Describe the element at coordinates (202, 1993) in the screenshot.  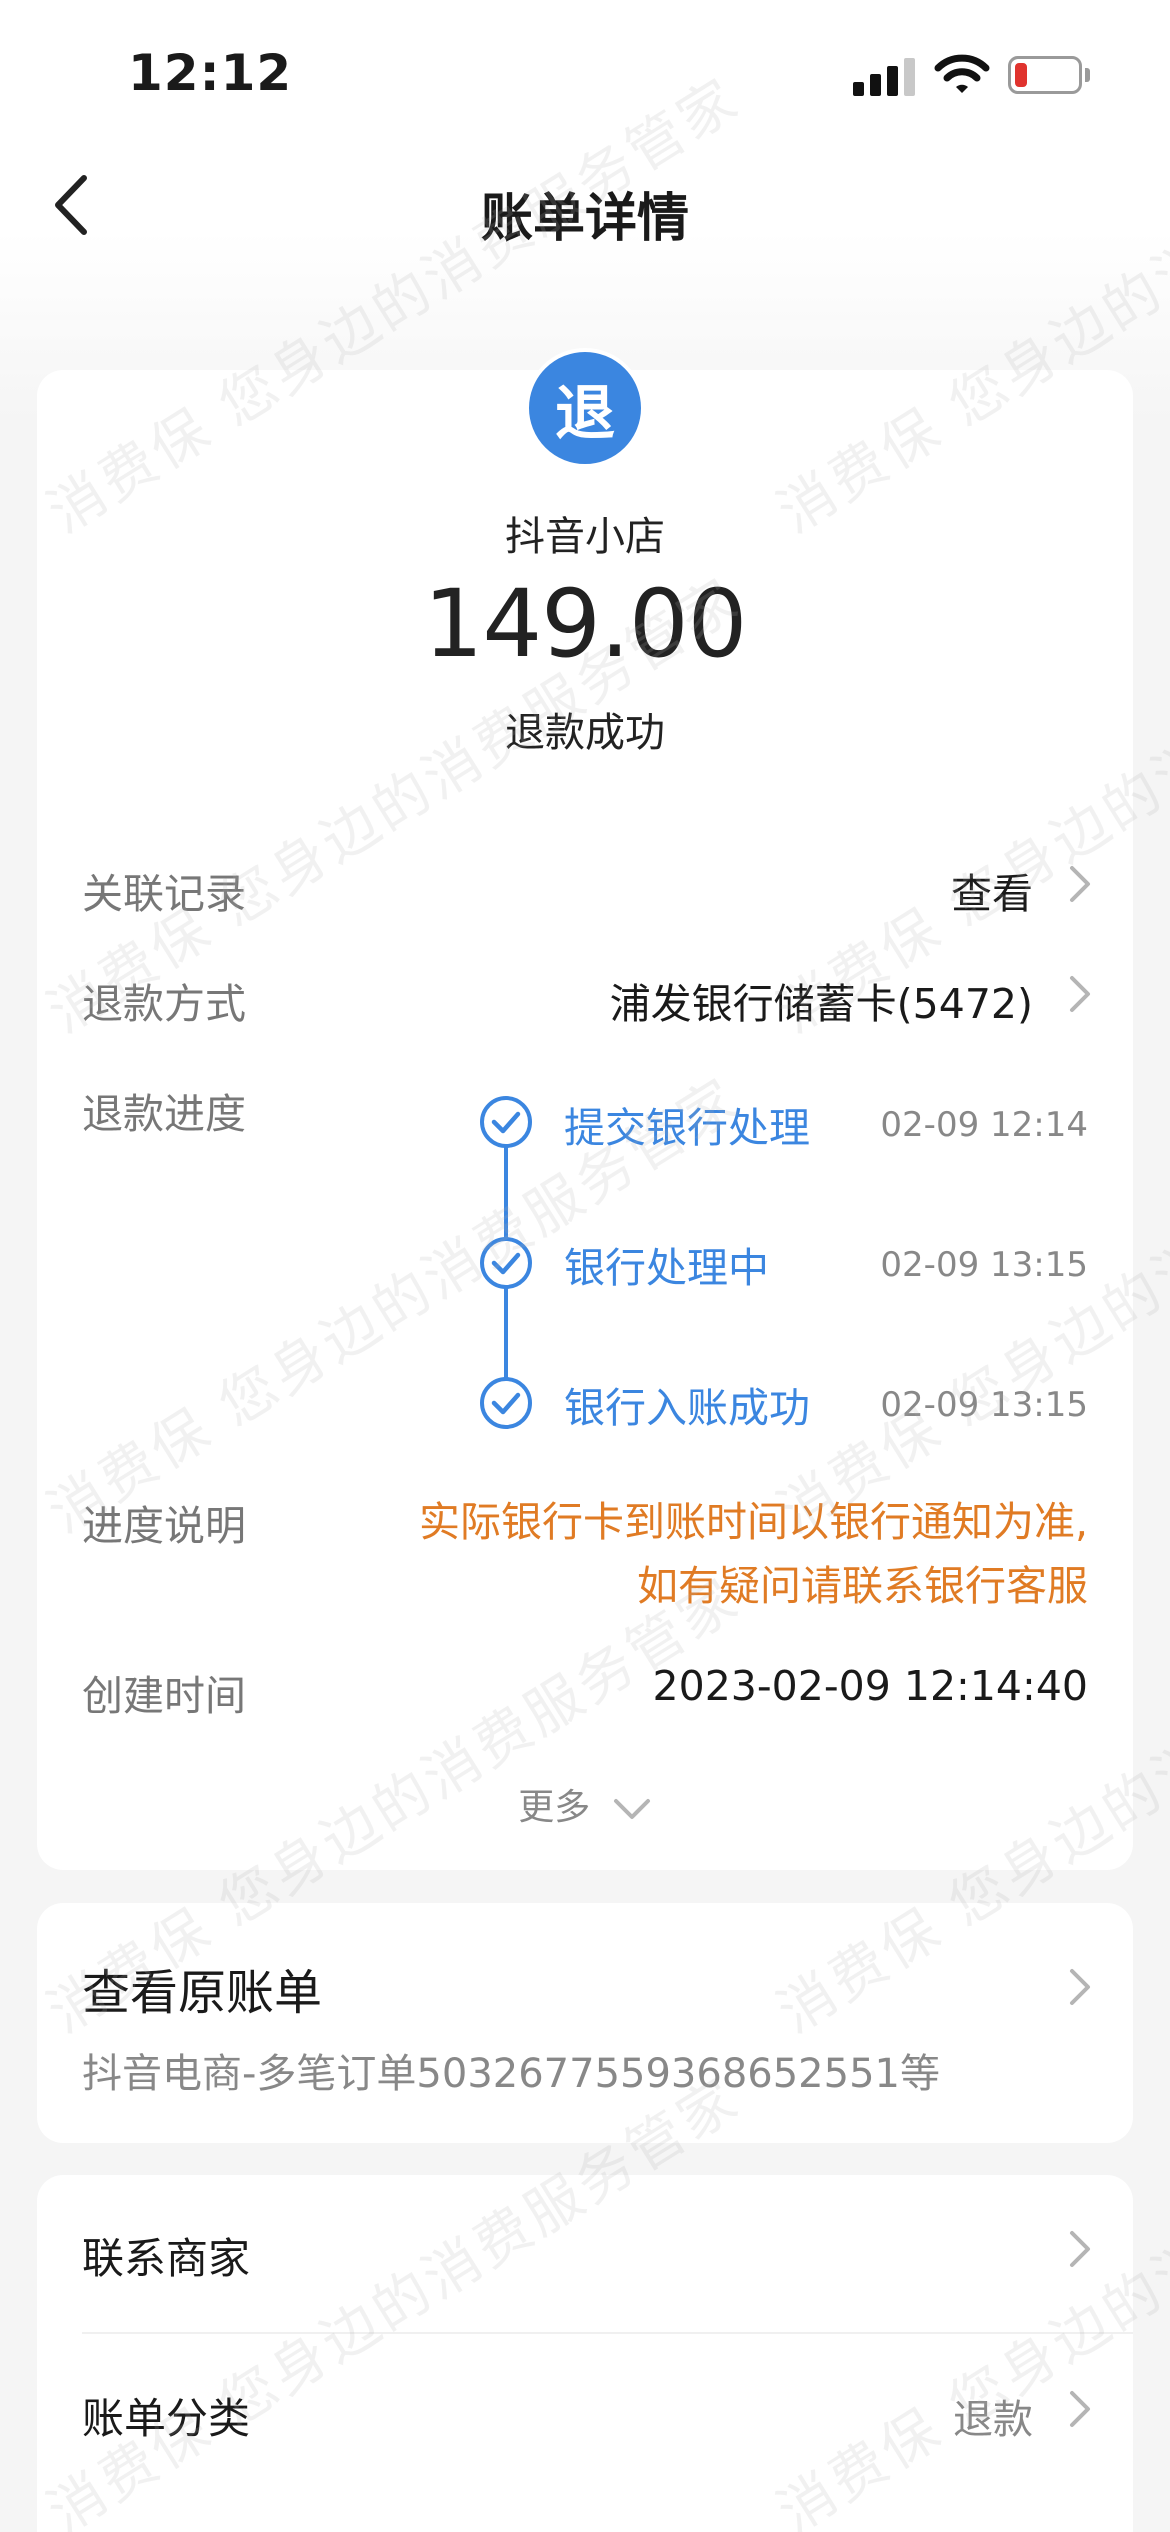
I see `original-bill-title: 查看原账单` at that location.